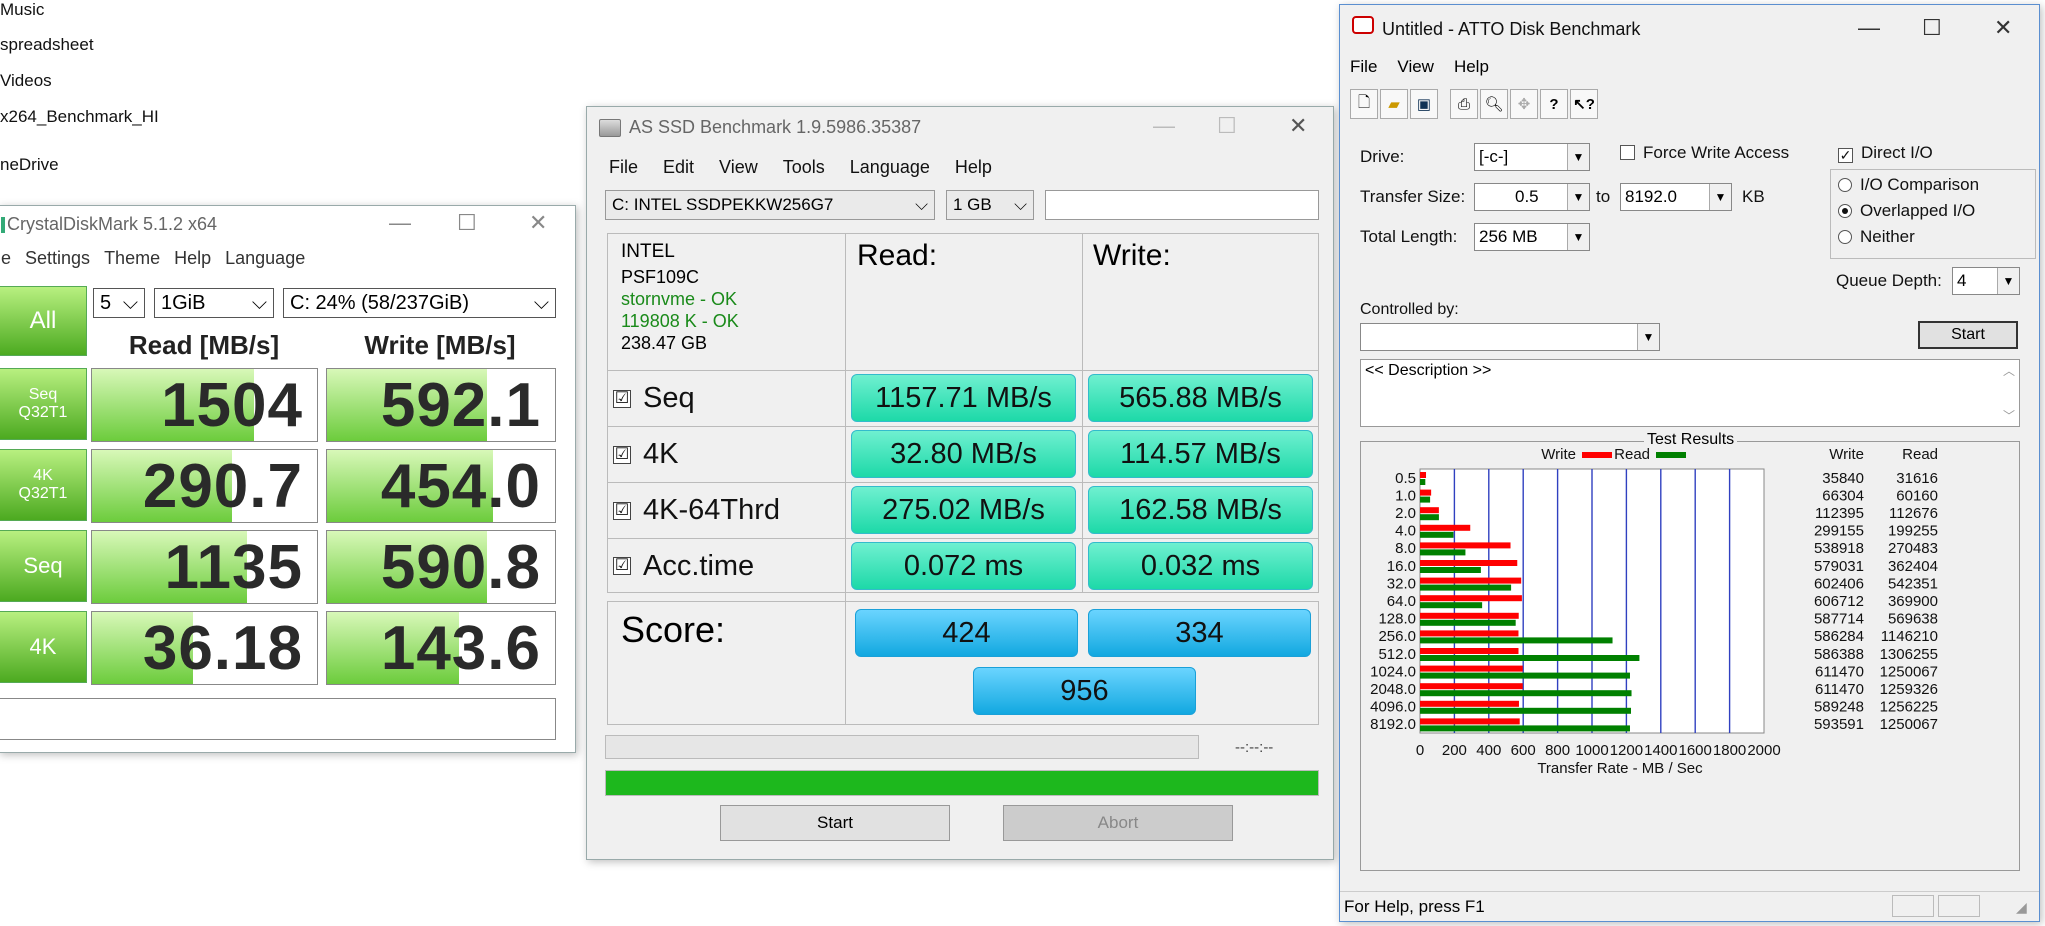 The image size is (2045, 926). I want to click on atto-controlled-select: ▼, so click(1510, 337).